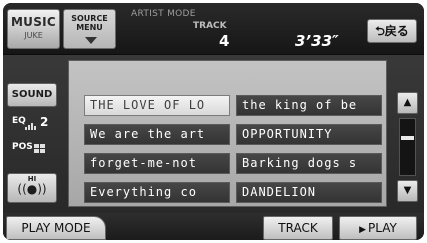  What do you see at coordinates (157, 105) in the screenshot?
I see `song-item-1: THE LOVE OF LO` at bounding box center [157, 105].